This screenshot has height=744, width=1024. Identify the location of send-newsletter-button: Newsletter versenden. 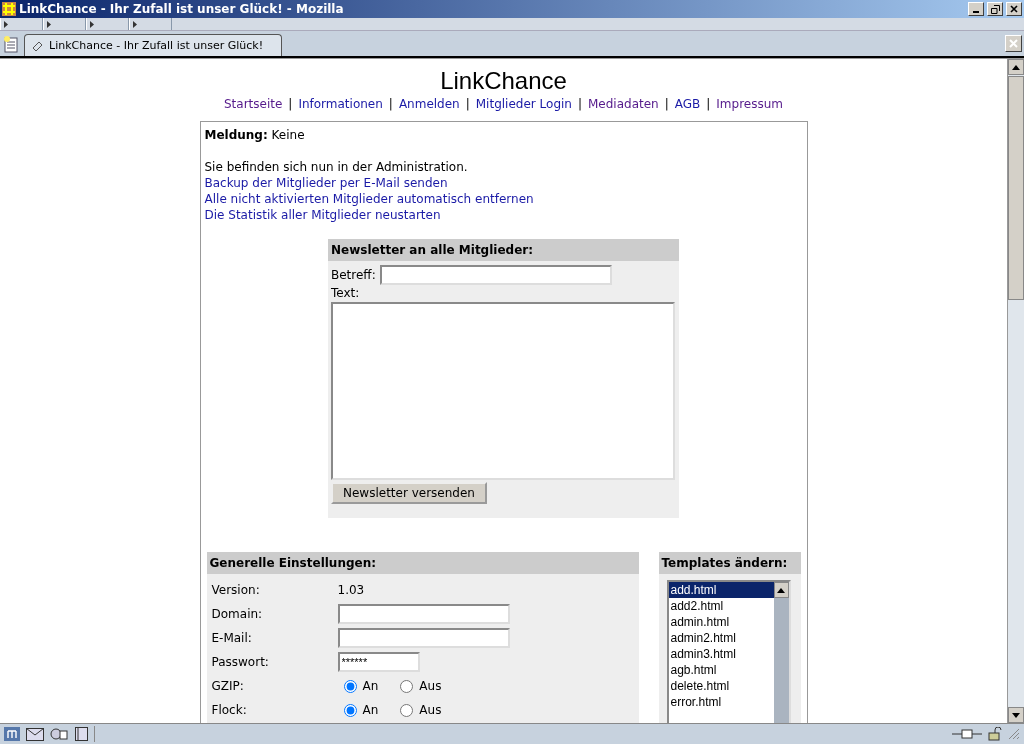
(409, 493).